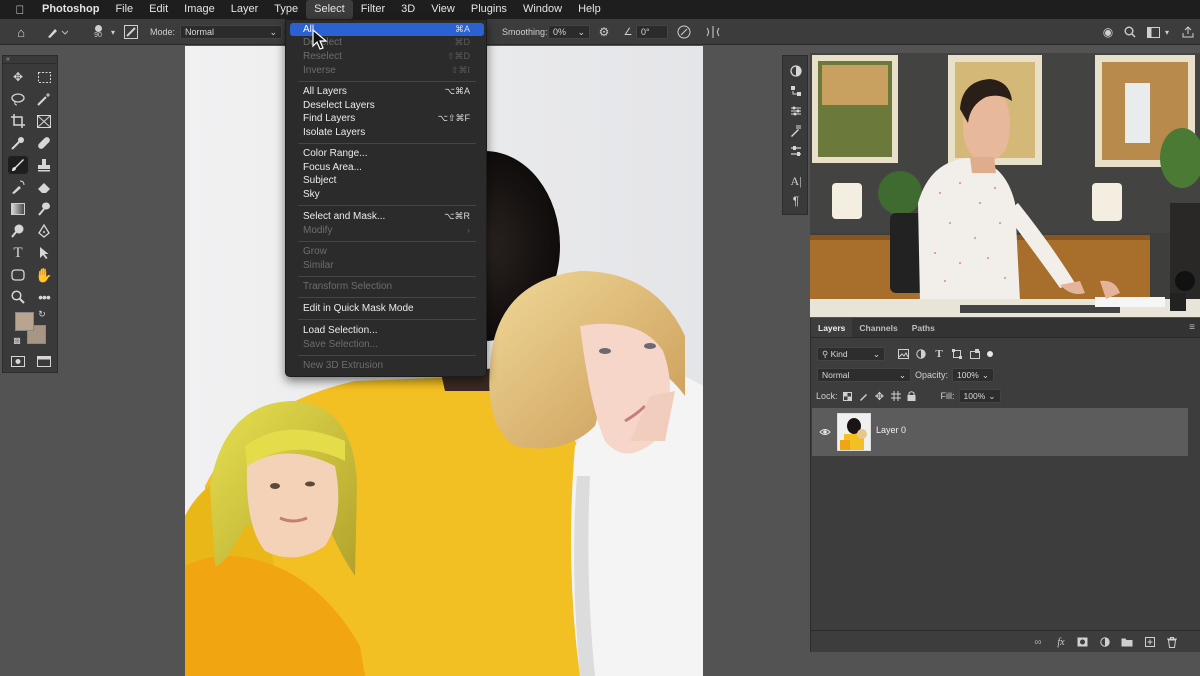  I want to click on menu-file: File, so click(124, 9).